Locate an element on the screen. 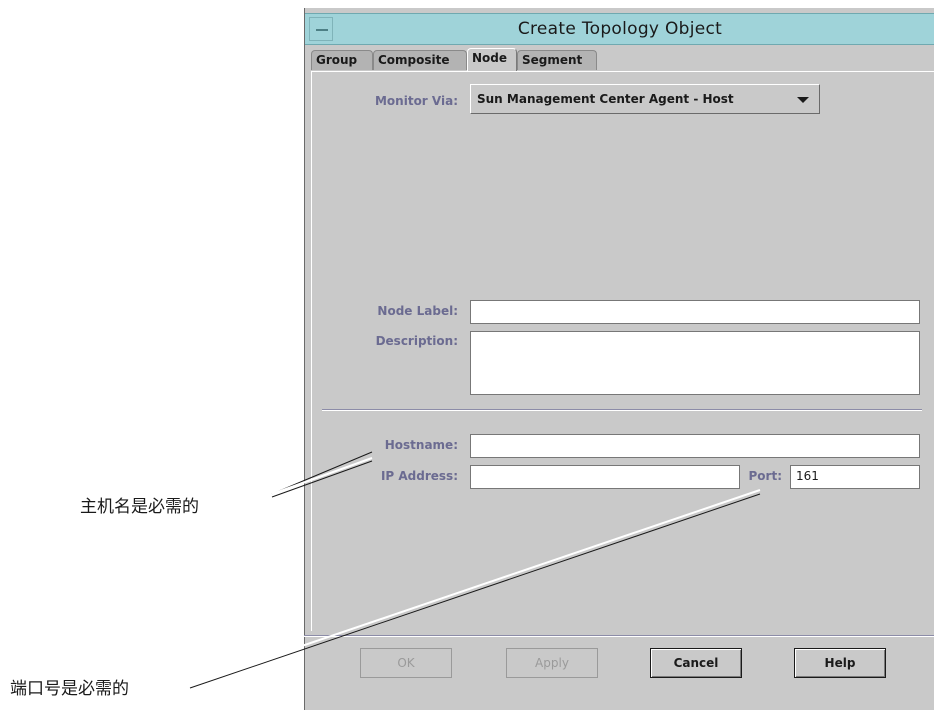 Image resolution: width=934 pixels, height=710 pixels. port-required-callout: 端口号是必需的 is located at coordinates (69, 689).